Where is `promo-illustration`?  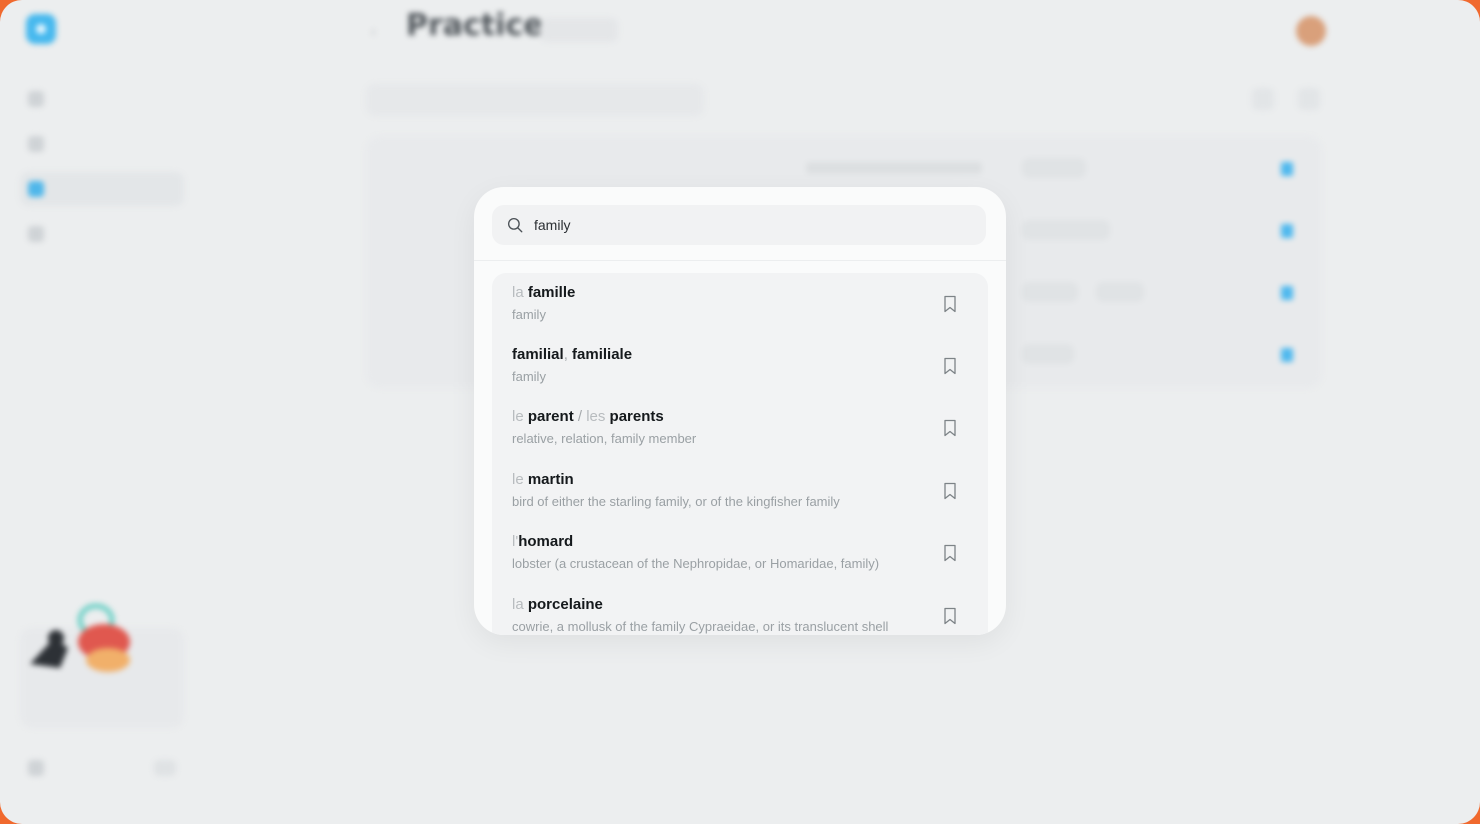
promo-illustration is located at coordinates (80, 637).